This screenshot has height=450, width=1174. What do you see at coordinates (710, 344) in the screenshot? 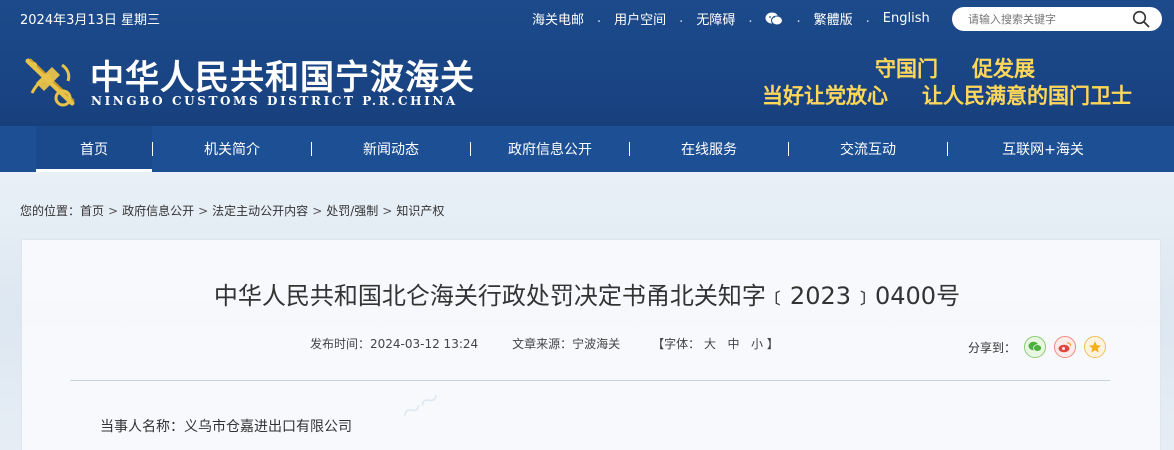
I see `font-large: 大` at bounding box center [710, 344].